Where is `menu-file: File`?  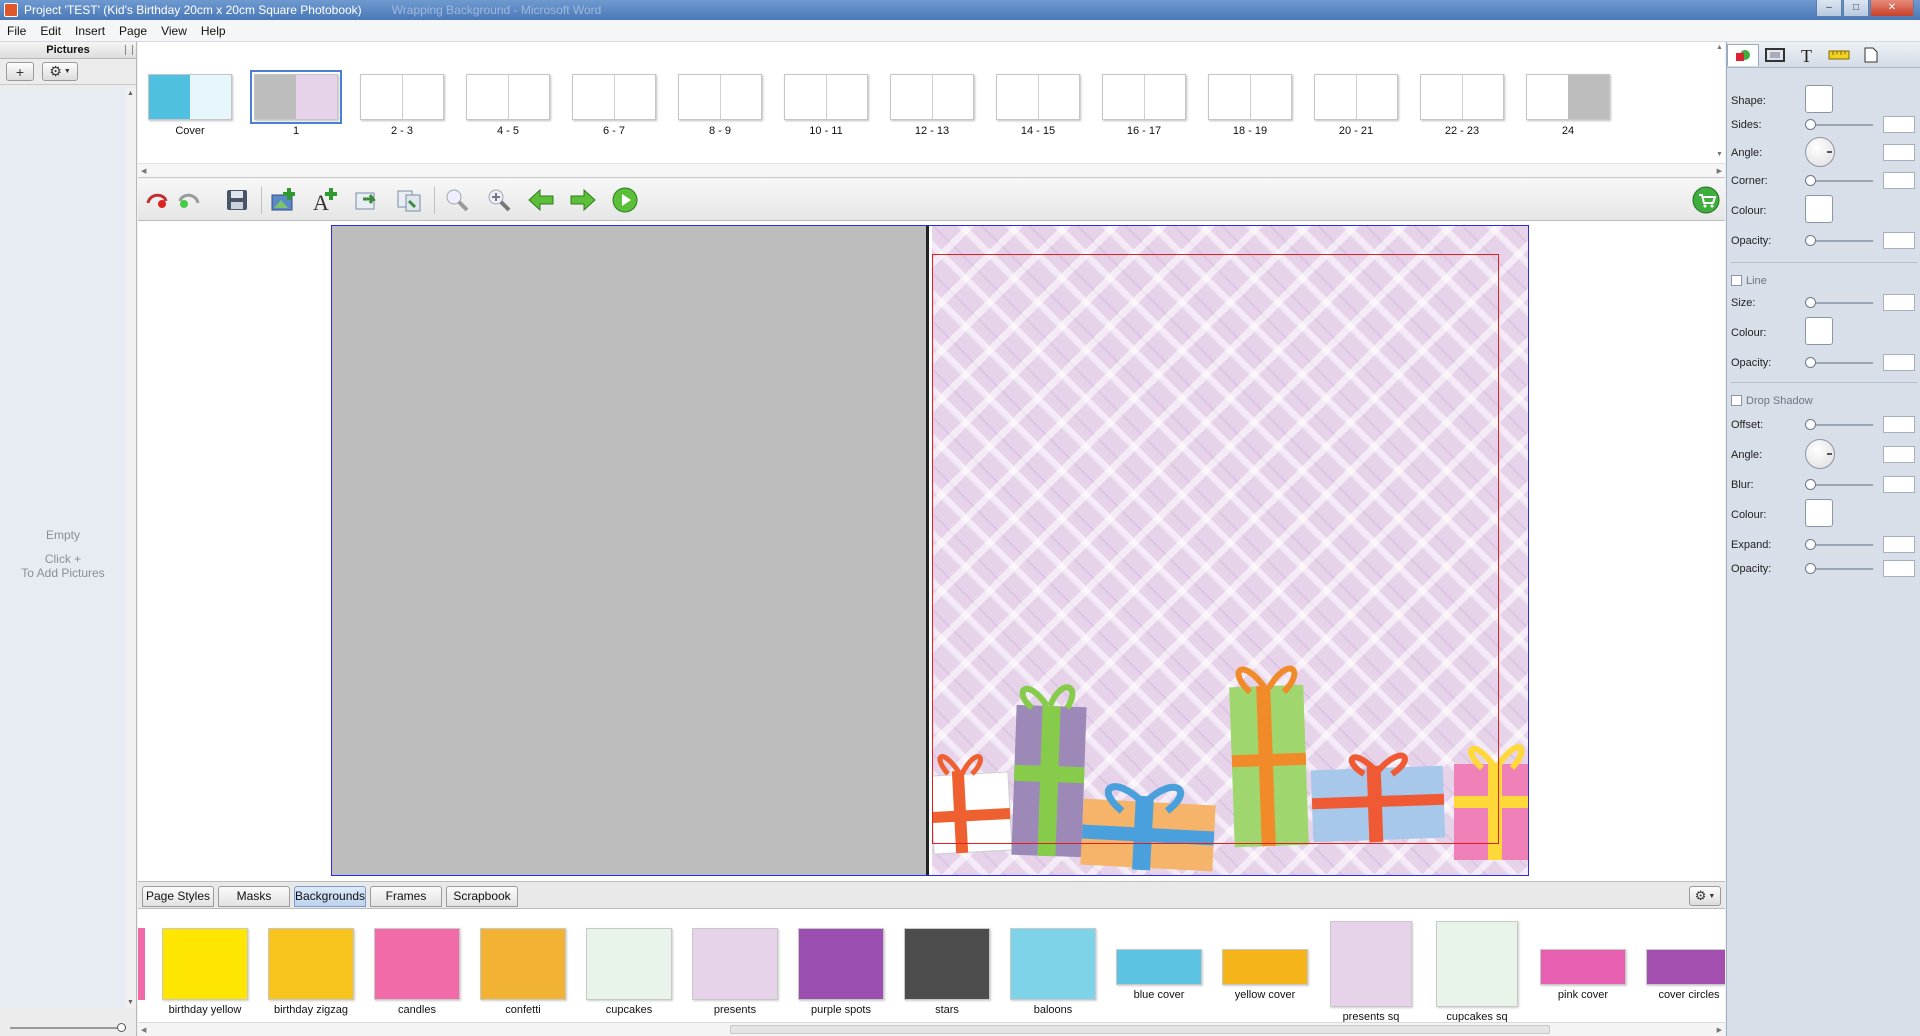
menu-file: File is located at coordinates (16, 31).